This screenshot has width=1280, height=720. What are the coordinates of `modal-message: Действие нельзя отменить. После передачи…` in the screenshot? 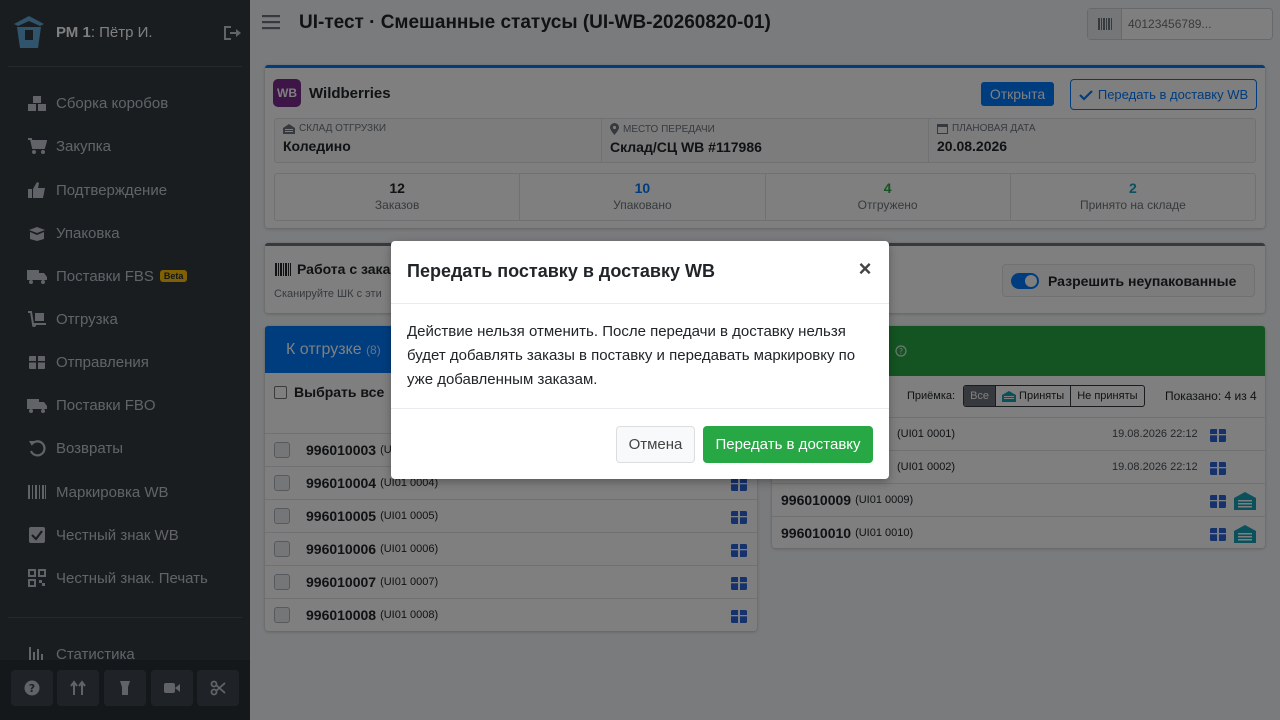 It's located at (631, 355).